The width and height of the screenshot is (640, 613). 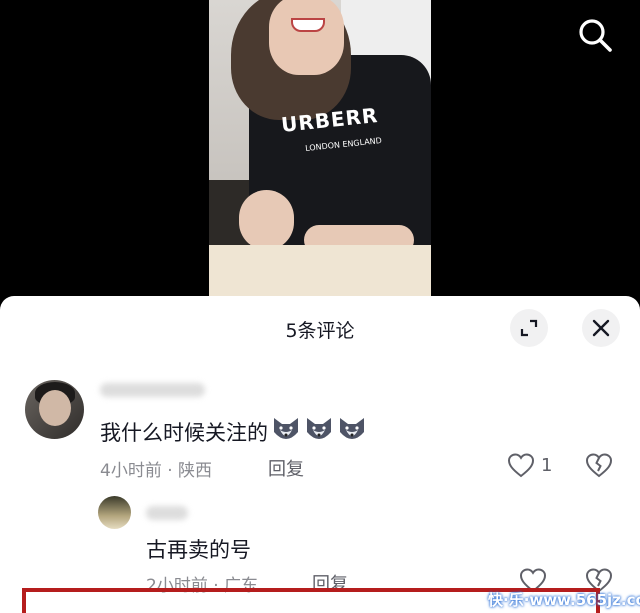 I want to click on video-mouth, so click(x=308, y=25).